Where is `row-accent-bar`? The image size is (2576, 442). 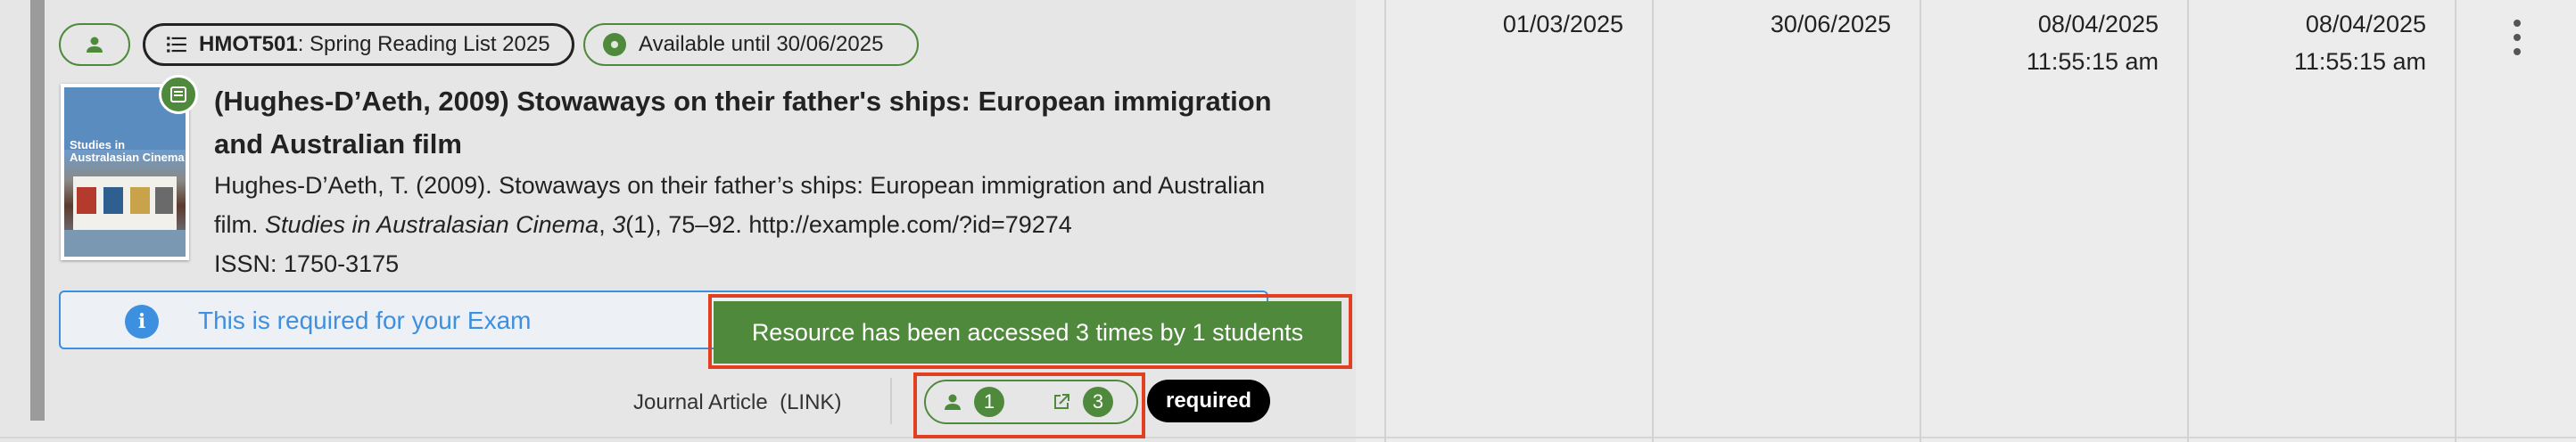
row-accent-bar is located at coordinates (37, 210).